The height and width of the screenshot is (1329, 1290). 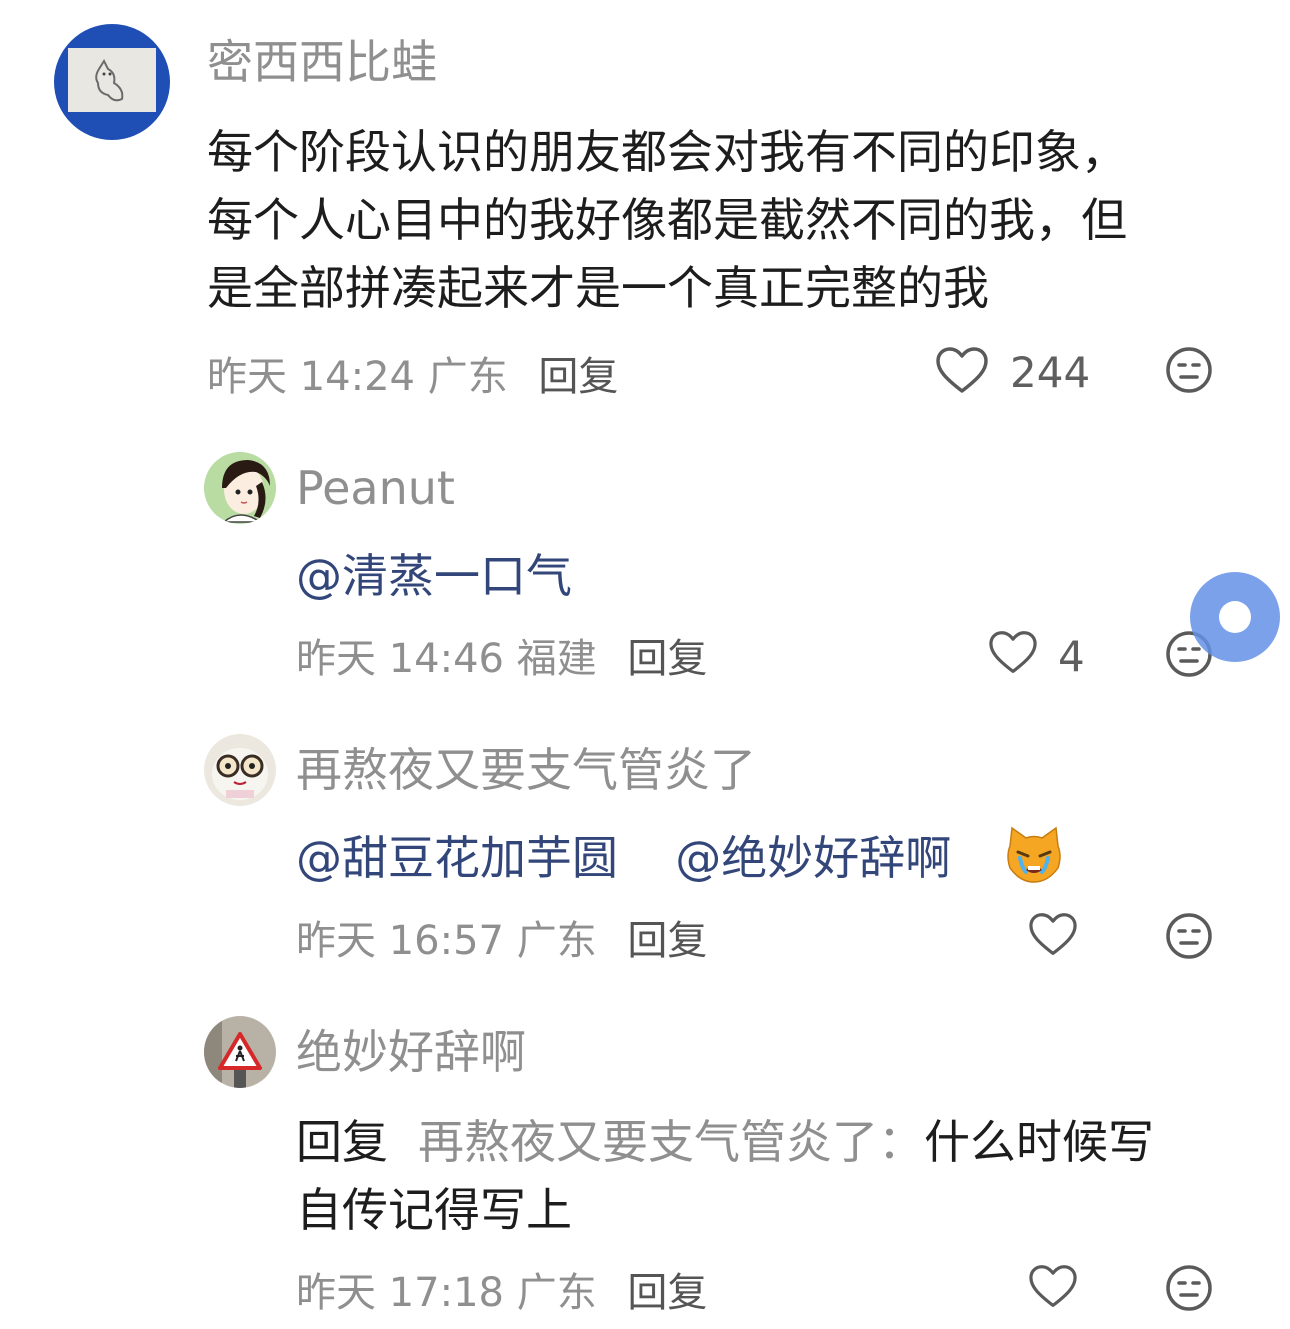 I want to click on floating-assistive-button, so click(x=1235, y=617).